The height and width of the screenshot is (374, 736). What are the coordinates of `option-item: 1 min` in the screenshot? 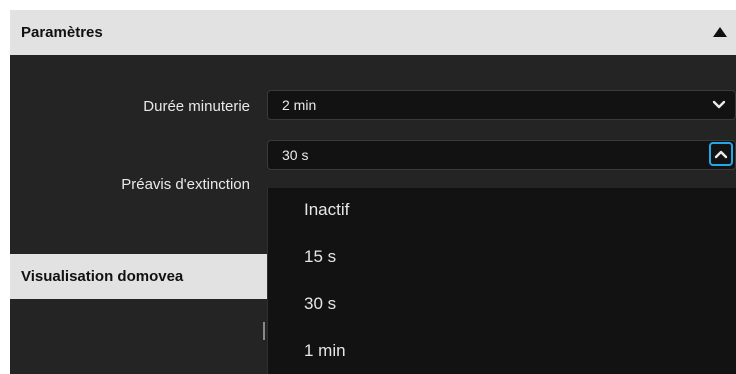 It's located at (325, 351).